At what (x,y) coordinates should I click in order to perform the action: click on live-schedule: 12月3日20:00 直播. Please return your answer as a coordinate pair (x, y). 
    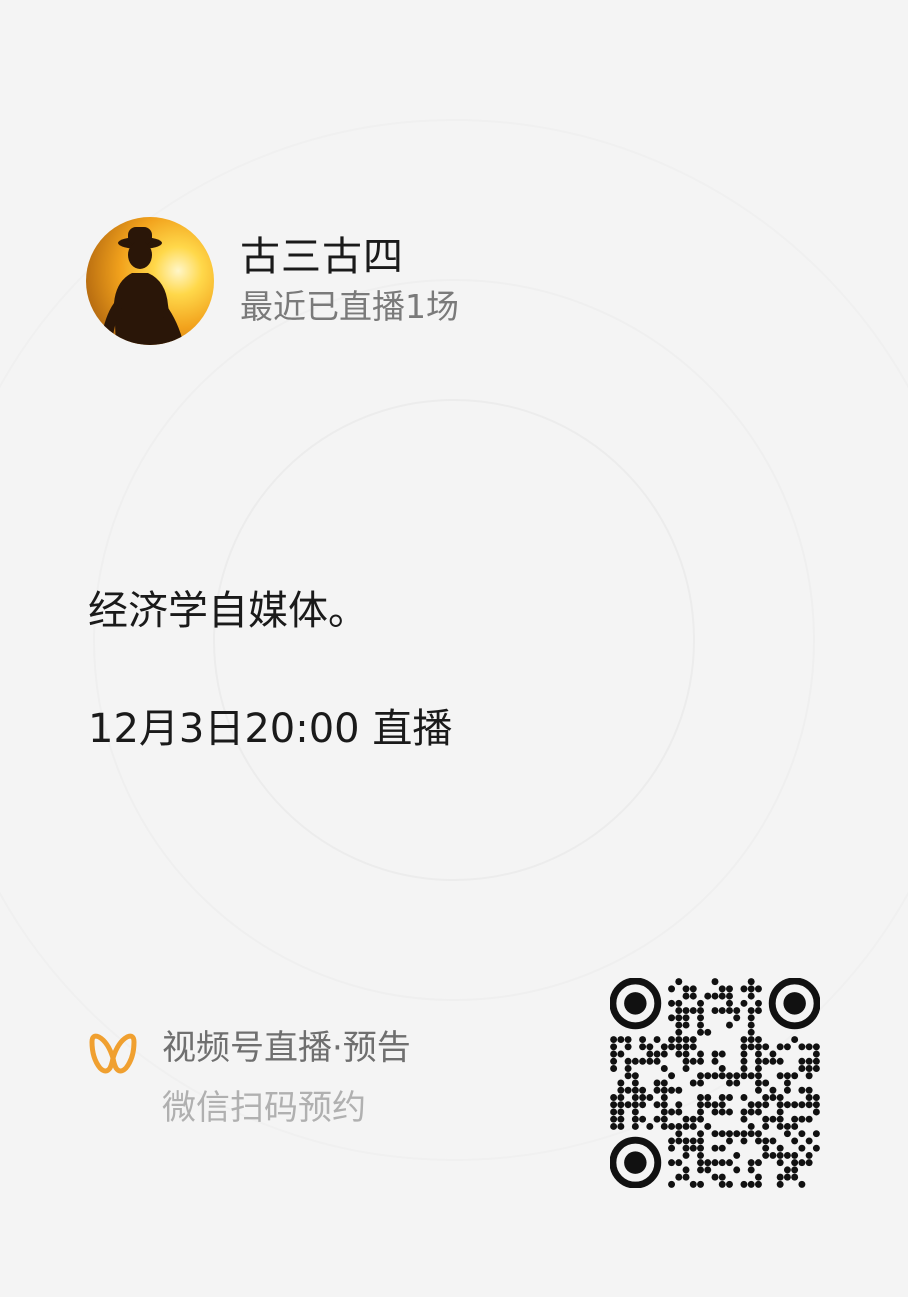
    Looking at the image, I should click on (270, 729).